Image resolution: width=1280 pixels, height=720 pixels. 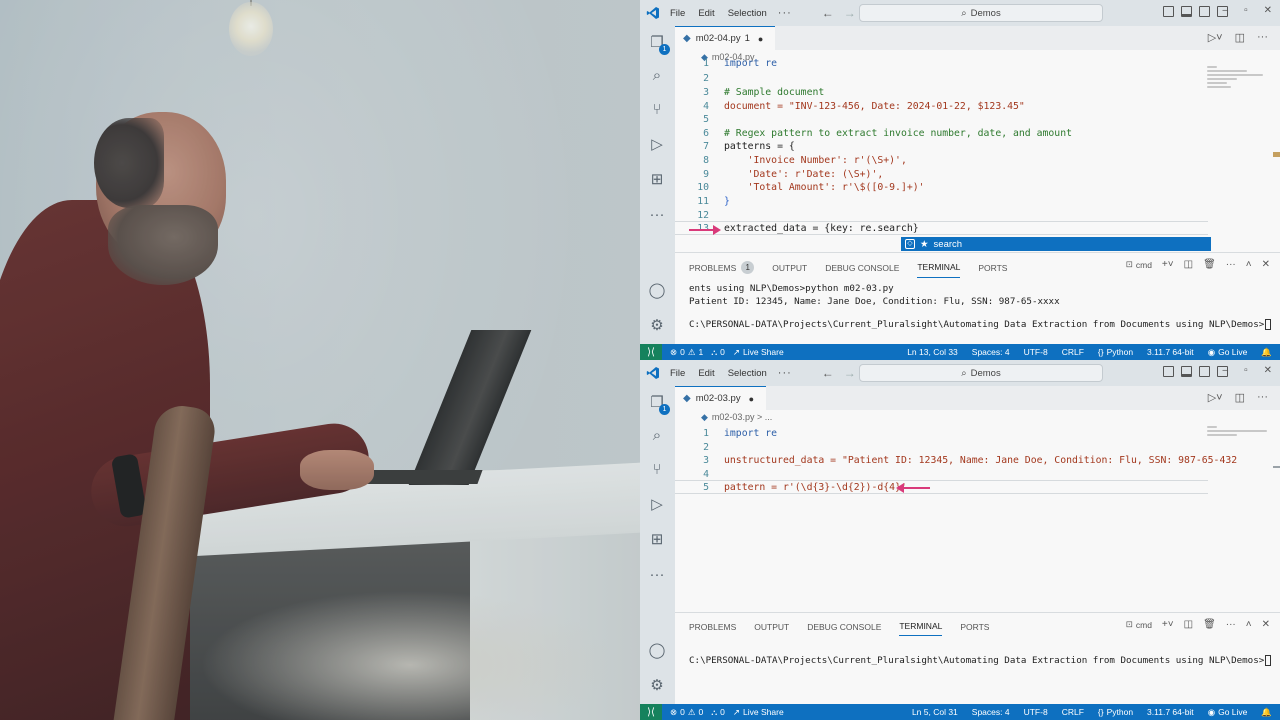 What do you see at coordinates (1056, 244) in the screenshot?
I see `autocomplete-suggestion: ◇ ★ search` at bounding box center [1056, 244].